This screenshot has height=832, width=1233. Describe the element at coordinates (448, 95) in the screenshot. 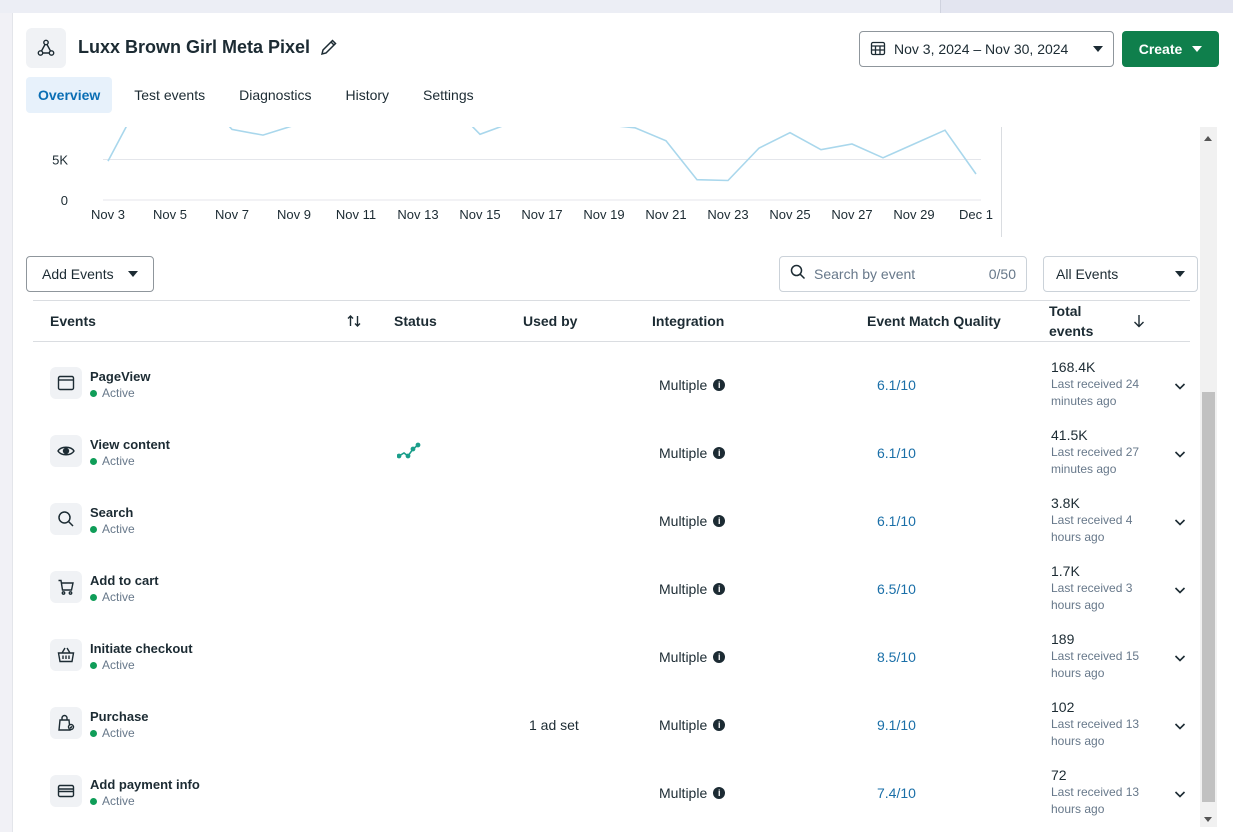

I see `tab-settings: Settings` at that location.